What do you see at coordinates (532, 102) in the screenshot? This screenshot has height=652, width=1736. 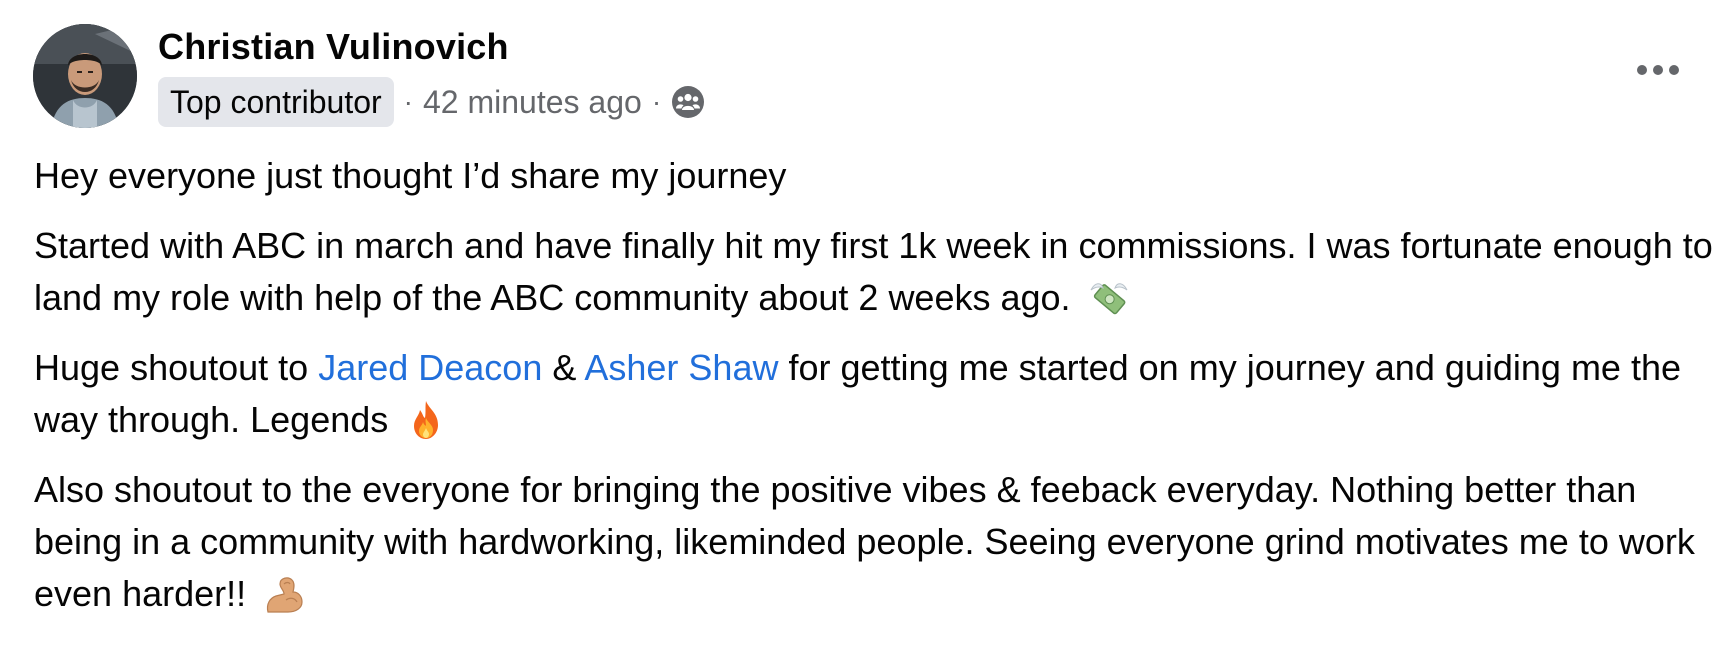 I see `post-timestamp: 42 minutes ago` at bounding box center [532, 102].